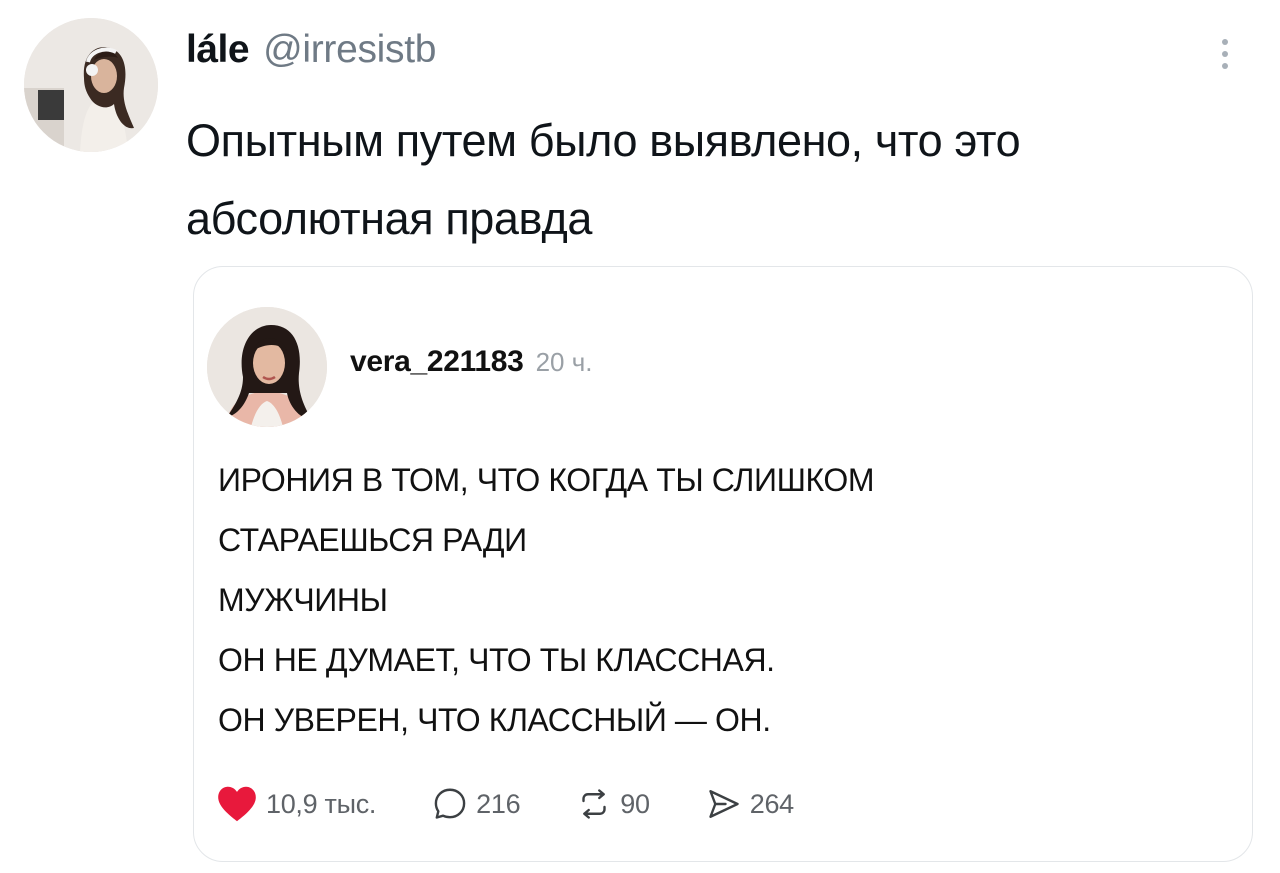  I want to click on quoted-text-line: ОН УВЕРЕН, ЧТО КЛАССНЫЙ — ОН., so click(494, 720).